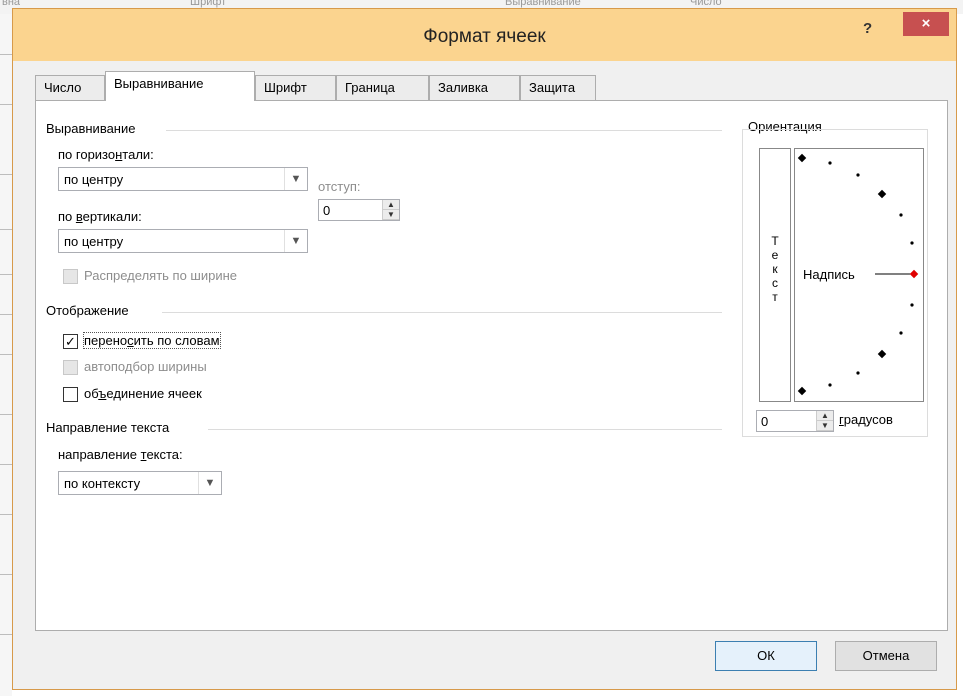  Describe the element at coordinates (100, 216) in the screenshot. I see `vertical-label: по вертикали:` at that location.